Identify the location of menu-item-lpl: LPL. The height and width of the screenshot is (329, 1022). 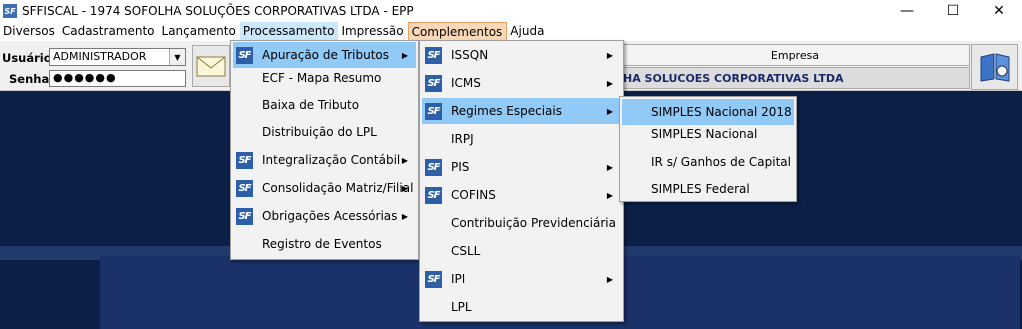
(521, 307).